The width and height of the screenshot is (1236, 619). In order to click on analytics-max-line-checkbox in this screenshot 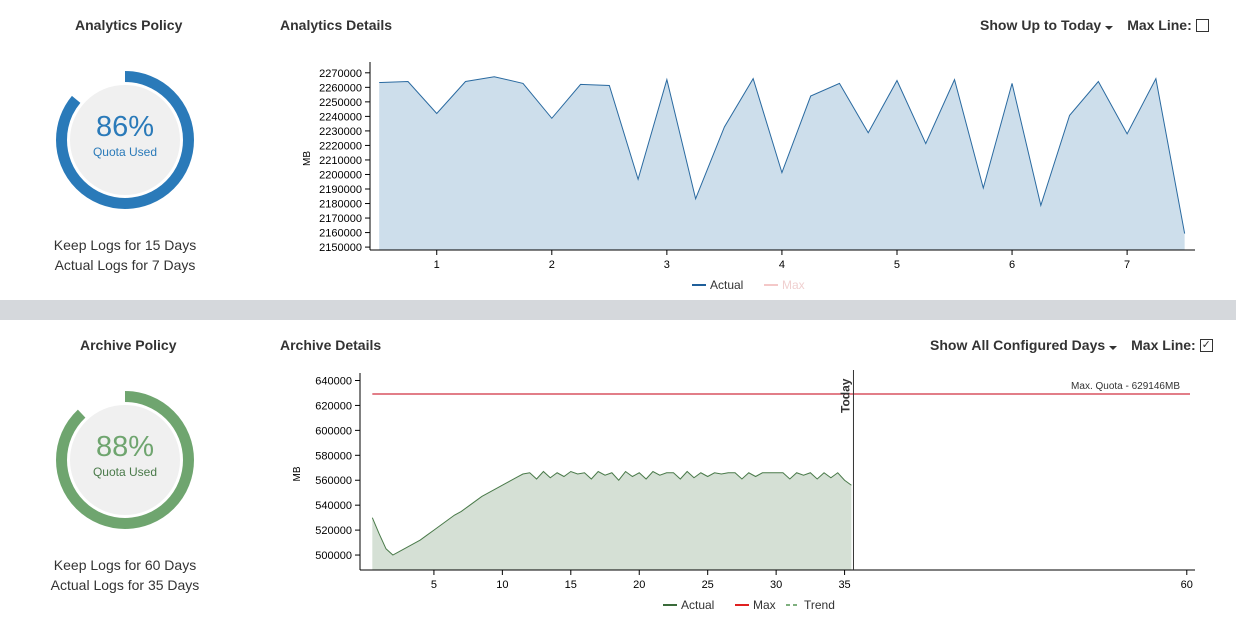, I will do `click(1202, 25)`.